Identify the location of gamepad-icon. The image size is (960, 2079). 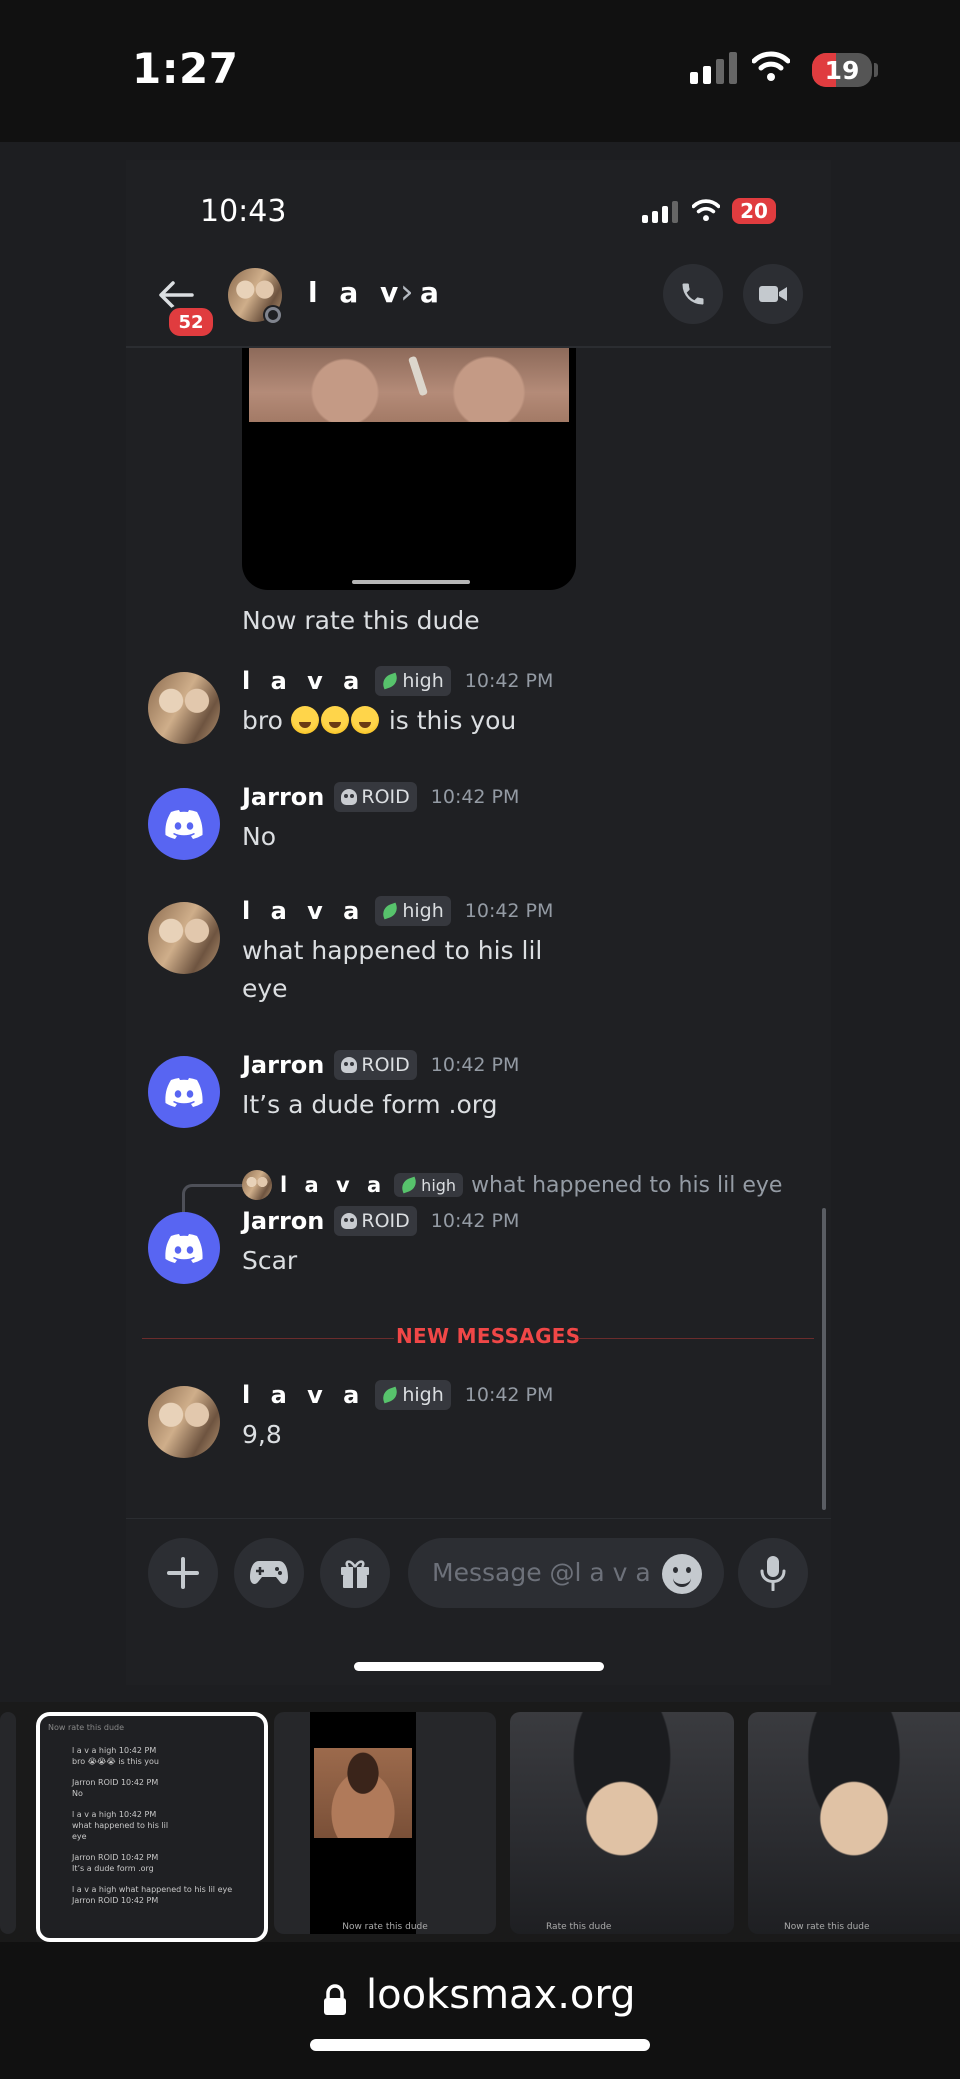
(269, 1573).